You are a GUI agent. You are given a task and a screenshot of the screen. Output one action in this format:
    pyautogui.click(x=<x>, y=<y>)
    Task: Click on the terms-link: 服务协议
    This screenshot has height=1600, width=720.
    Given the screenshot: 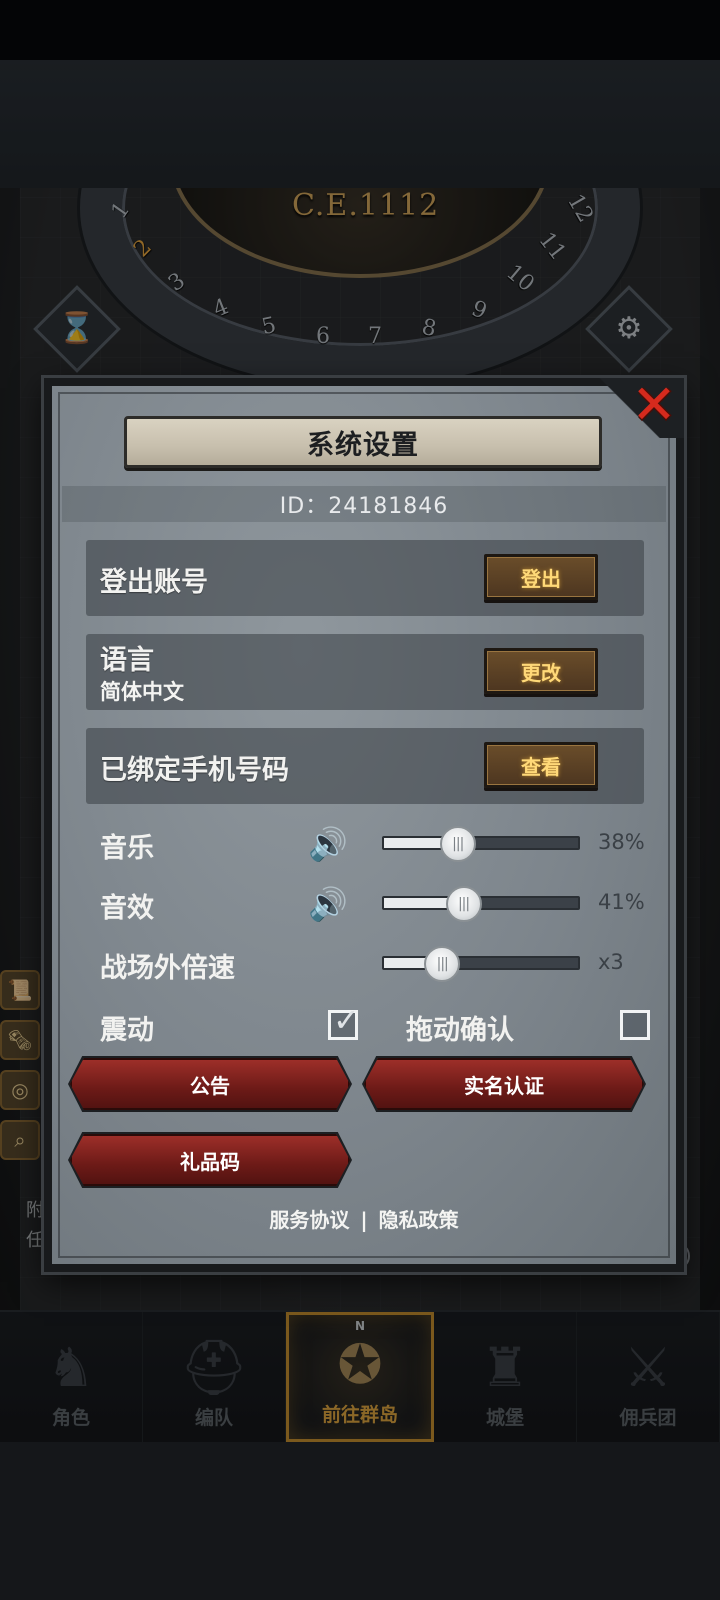 What is the action you would take?
    pyautogui.click(x=309, y=1220)
    